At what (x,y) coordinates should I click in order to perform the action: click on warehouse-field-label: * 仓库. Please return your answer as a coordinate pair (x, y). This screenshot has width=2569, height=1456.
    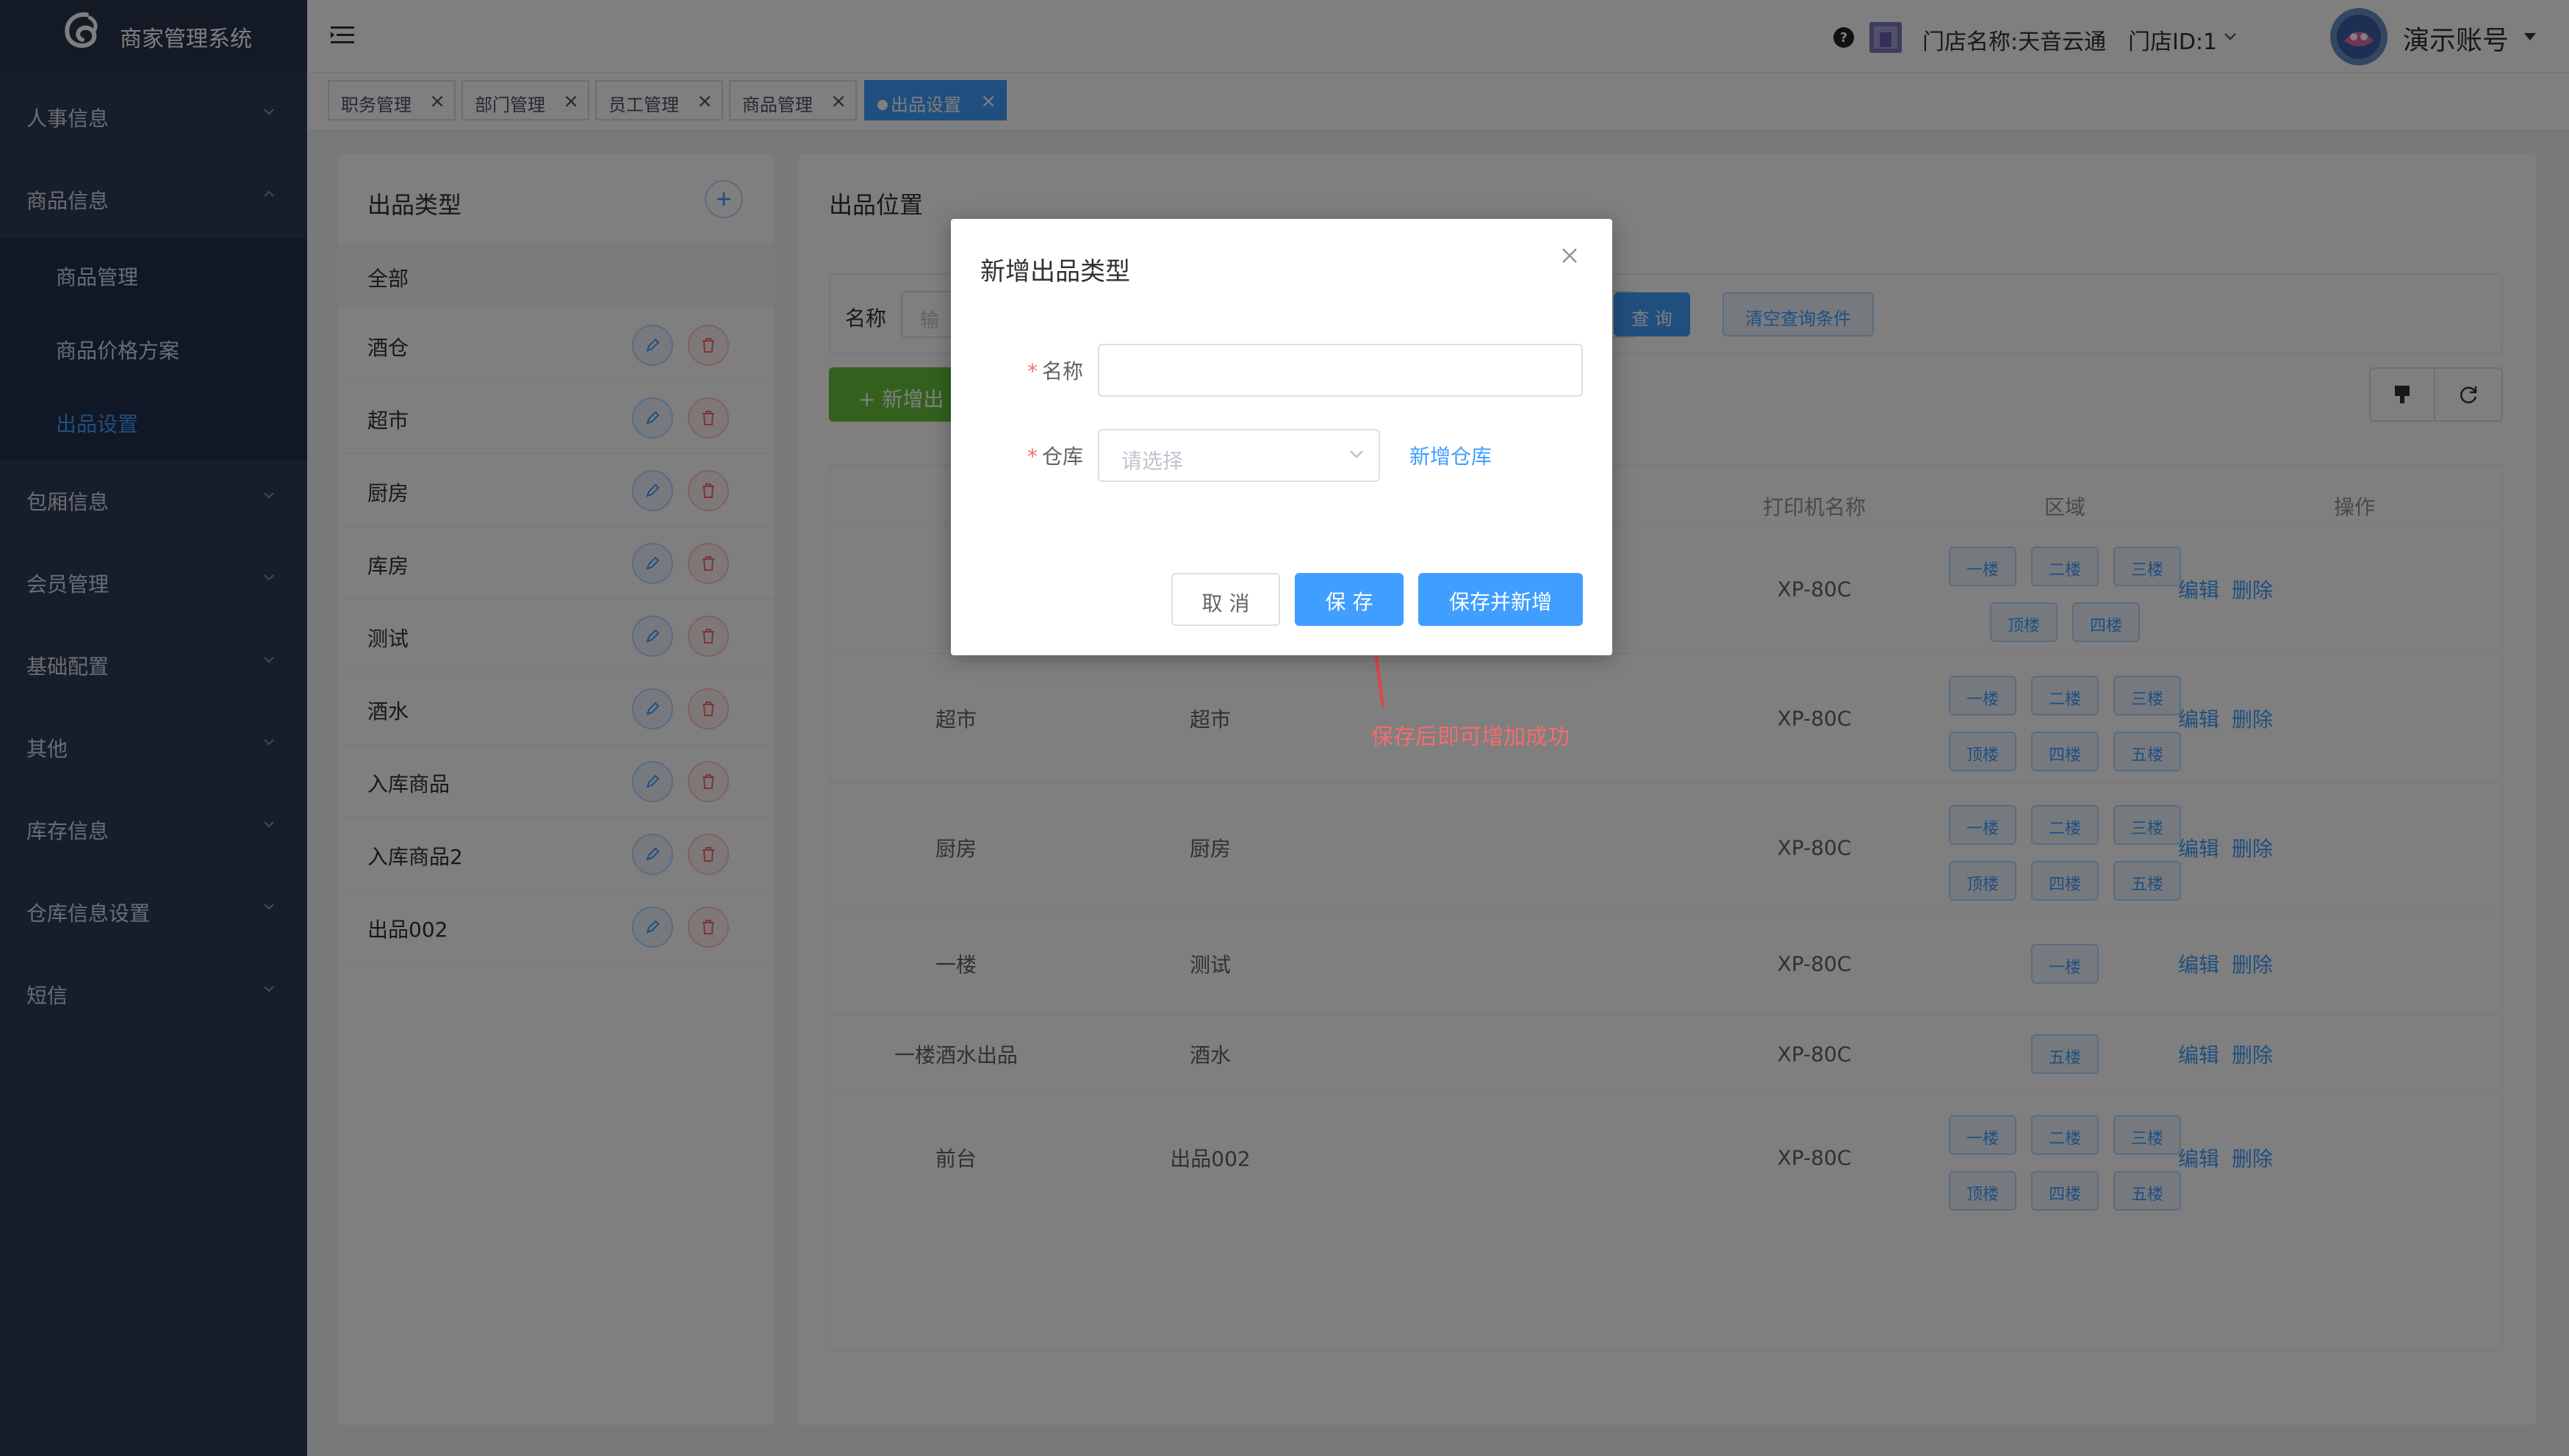
    Looking at the image, I should click on (1039, 455).